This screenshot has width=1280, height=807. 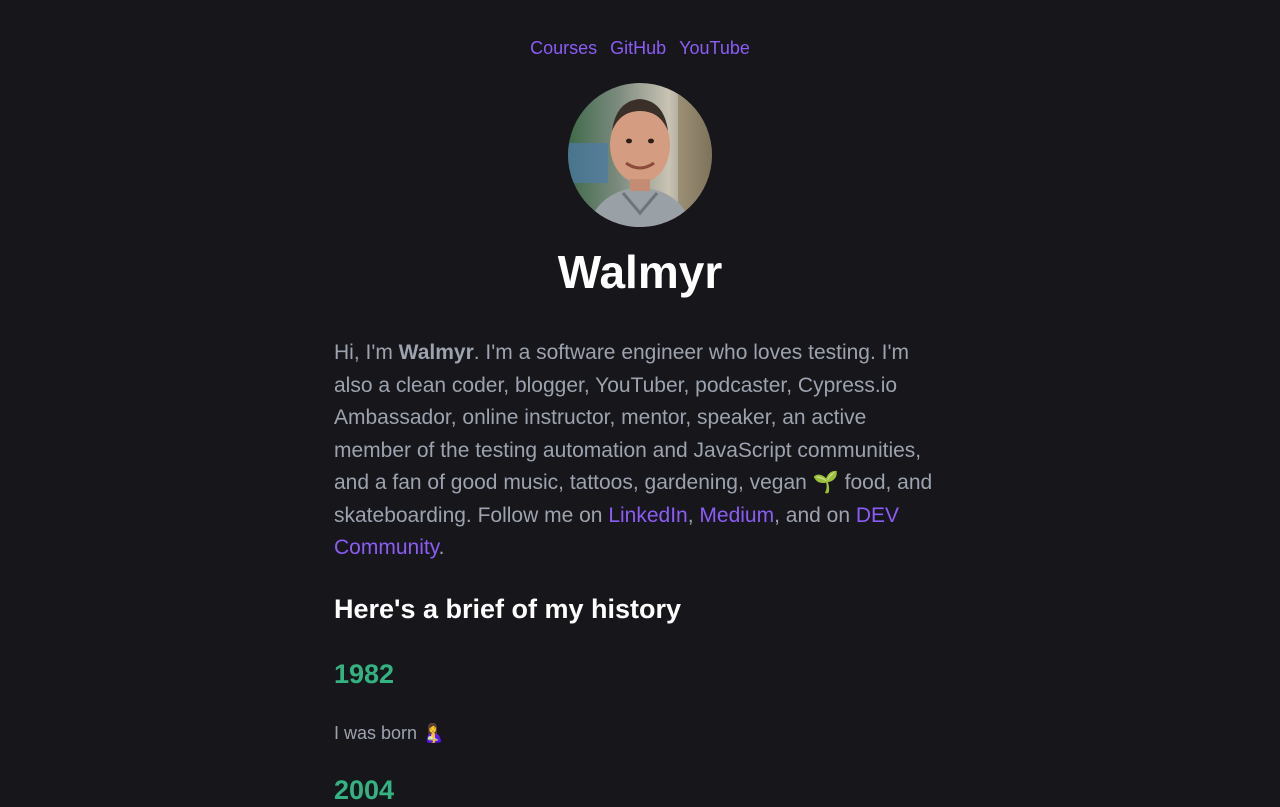 I want to click on history-event: I was born 🤱, so click(x=389, y=733).